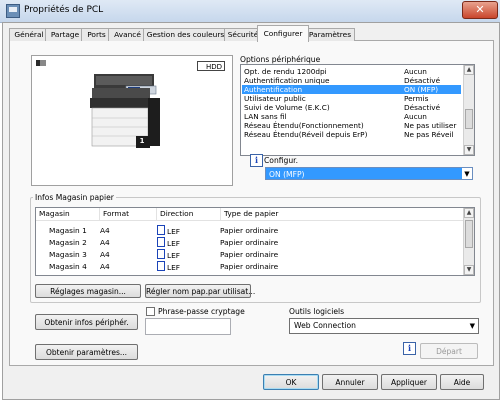  Describe the element at coordinates (351, 107) in the screenshot. I see `option-row: Suivi de Volume (E.K.C) Désactivé` at that location.